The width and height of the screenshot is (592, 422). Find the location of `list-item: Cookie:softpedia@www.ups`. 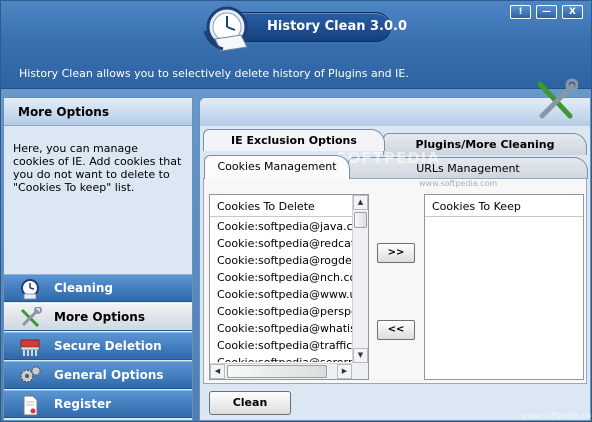

list-item: Cookie:softpedia@www.ups is located at coordinates (281, 294).